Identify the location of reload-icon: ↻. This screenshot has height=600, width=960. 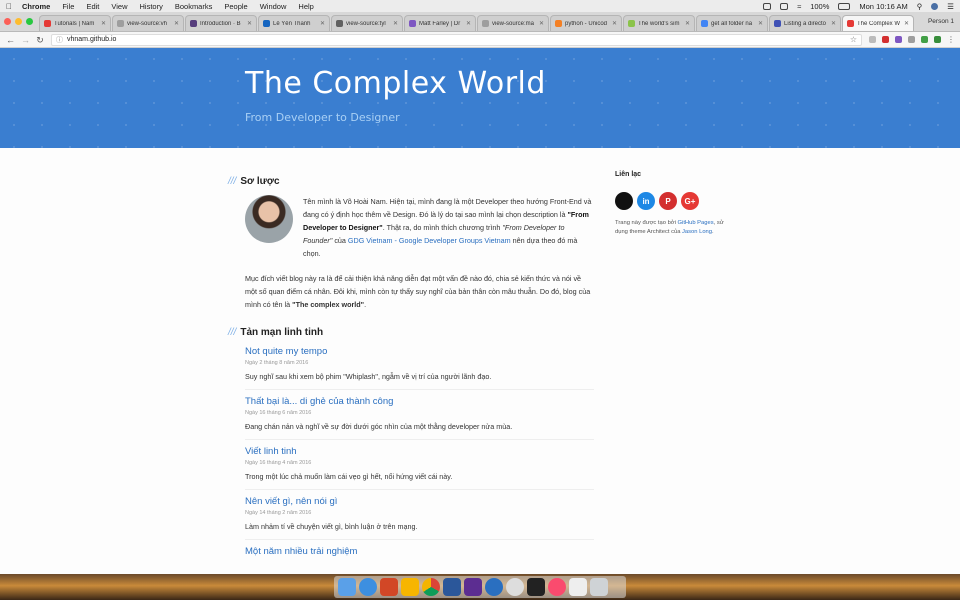
(40, 40).